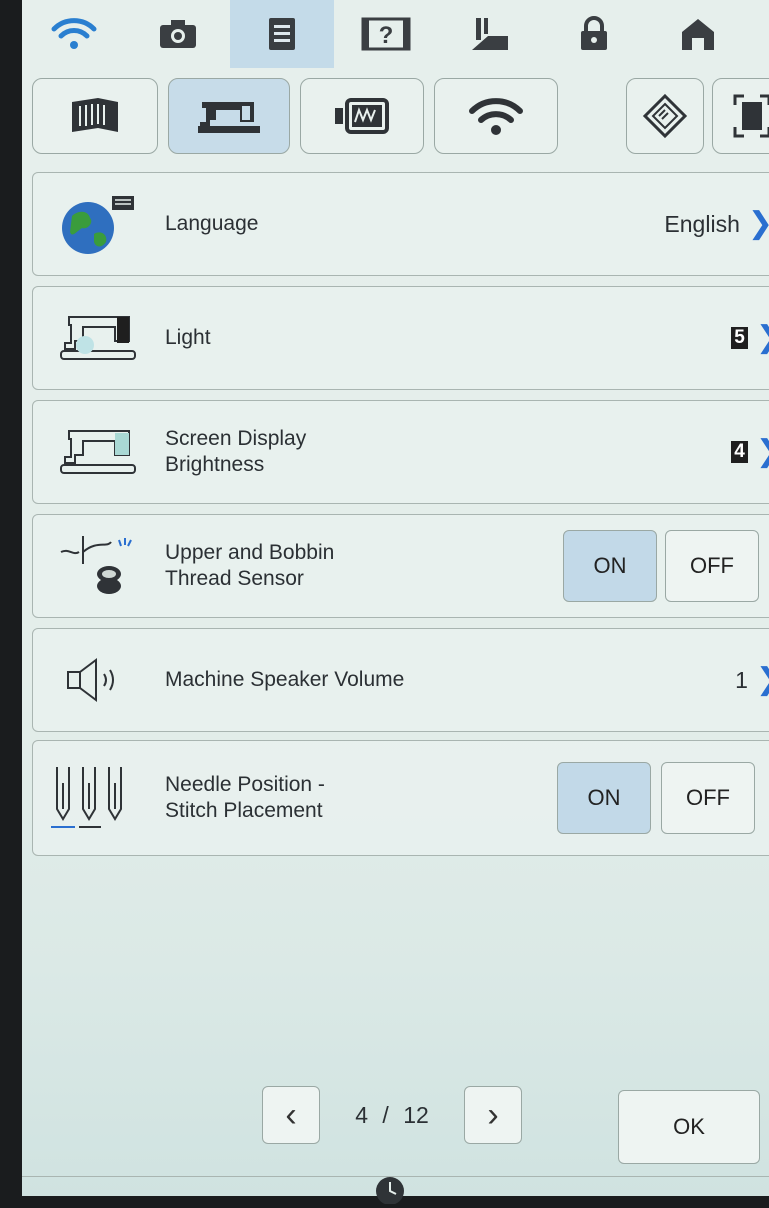 The height and width of the screenshot is (1208, 769). Describe the element at coordinates (400, 338) in the screenshot. I see `setting-row-light: Light 5 ❯` at that location.